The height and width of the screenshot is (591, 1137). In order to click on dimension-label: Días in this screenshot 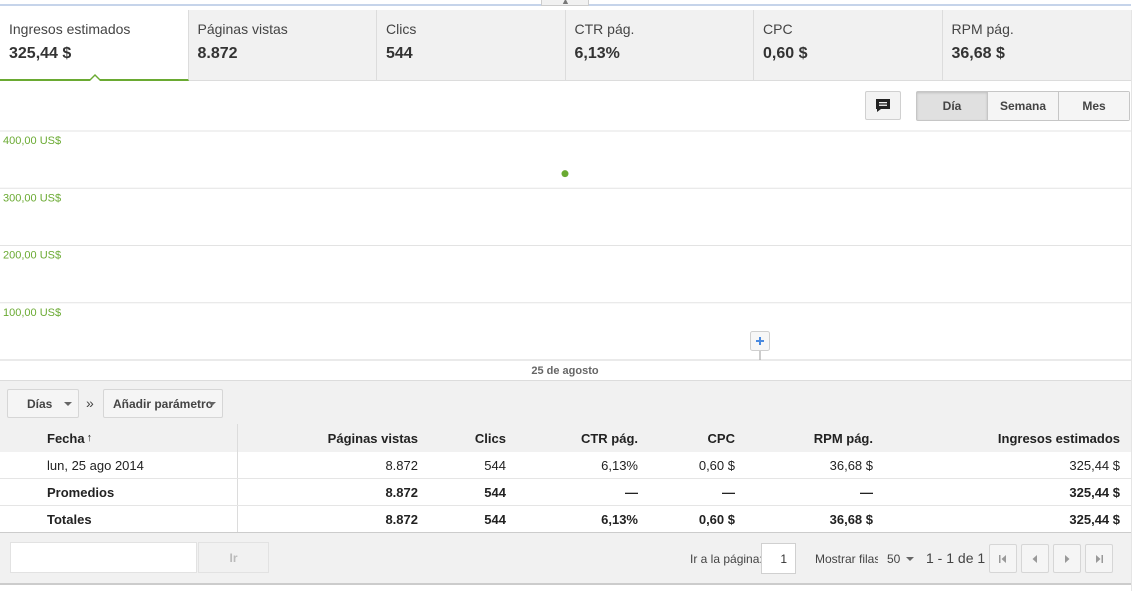, I will do `click(40, 403)`.